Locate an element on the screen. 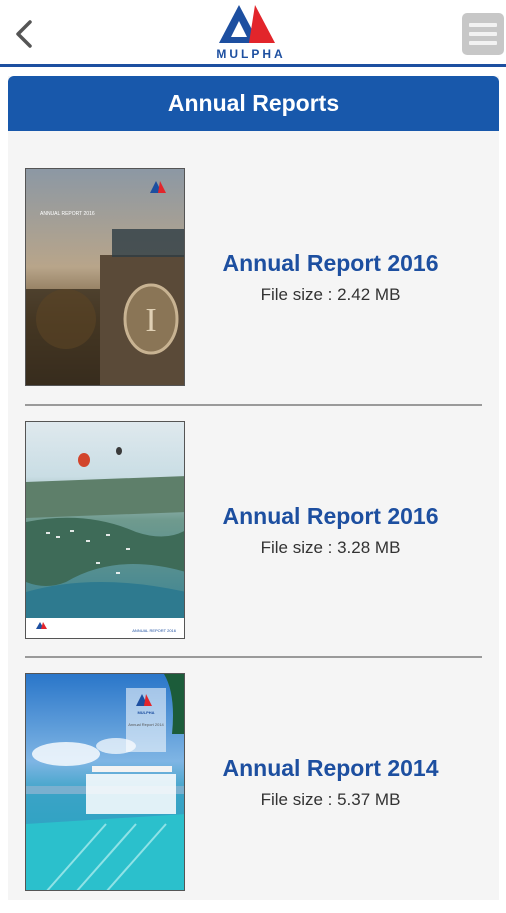 Image resolution: width=506 pixels, height=913 pixels. logo-wordmark: MULPHA is located at coordinates (251, 54).